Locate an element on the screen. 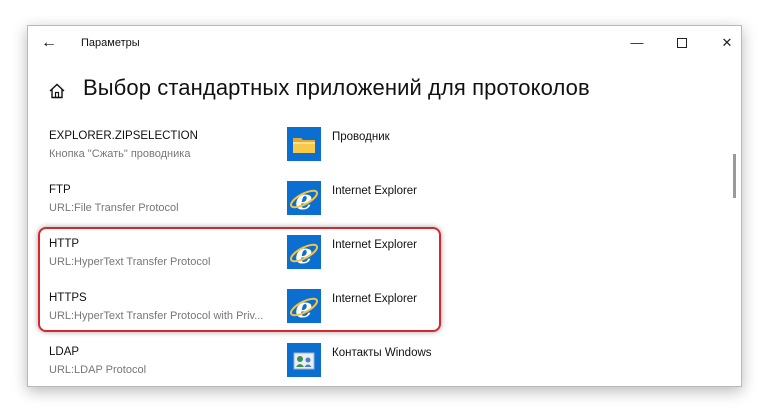  maximize-icon is located at coordinates (682, 42).